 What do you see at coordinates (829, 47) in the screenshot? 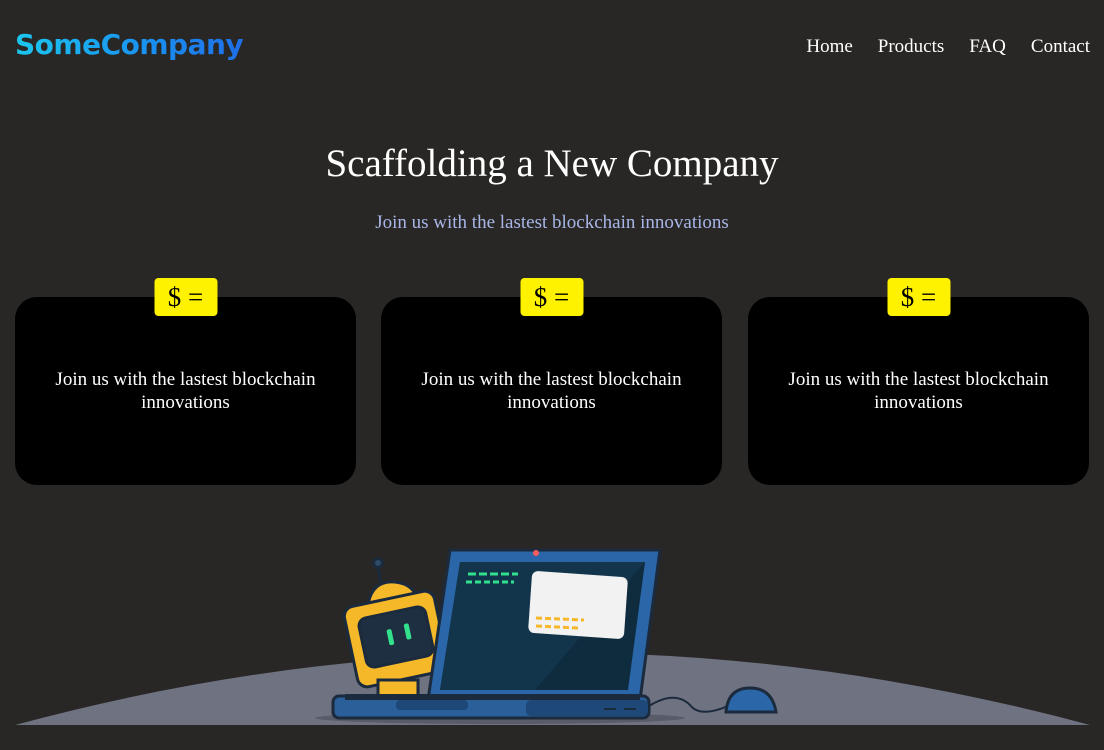
I see `nav-home-link: Home` at bounding box center [829, 47].